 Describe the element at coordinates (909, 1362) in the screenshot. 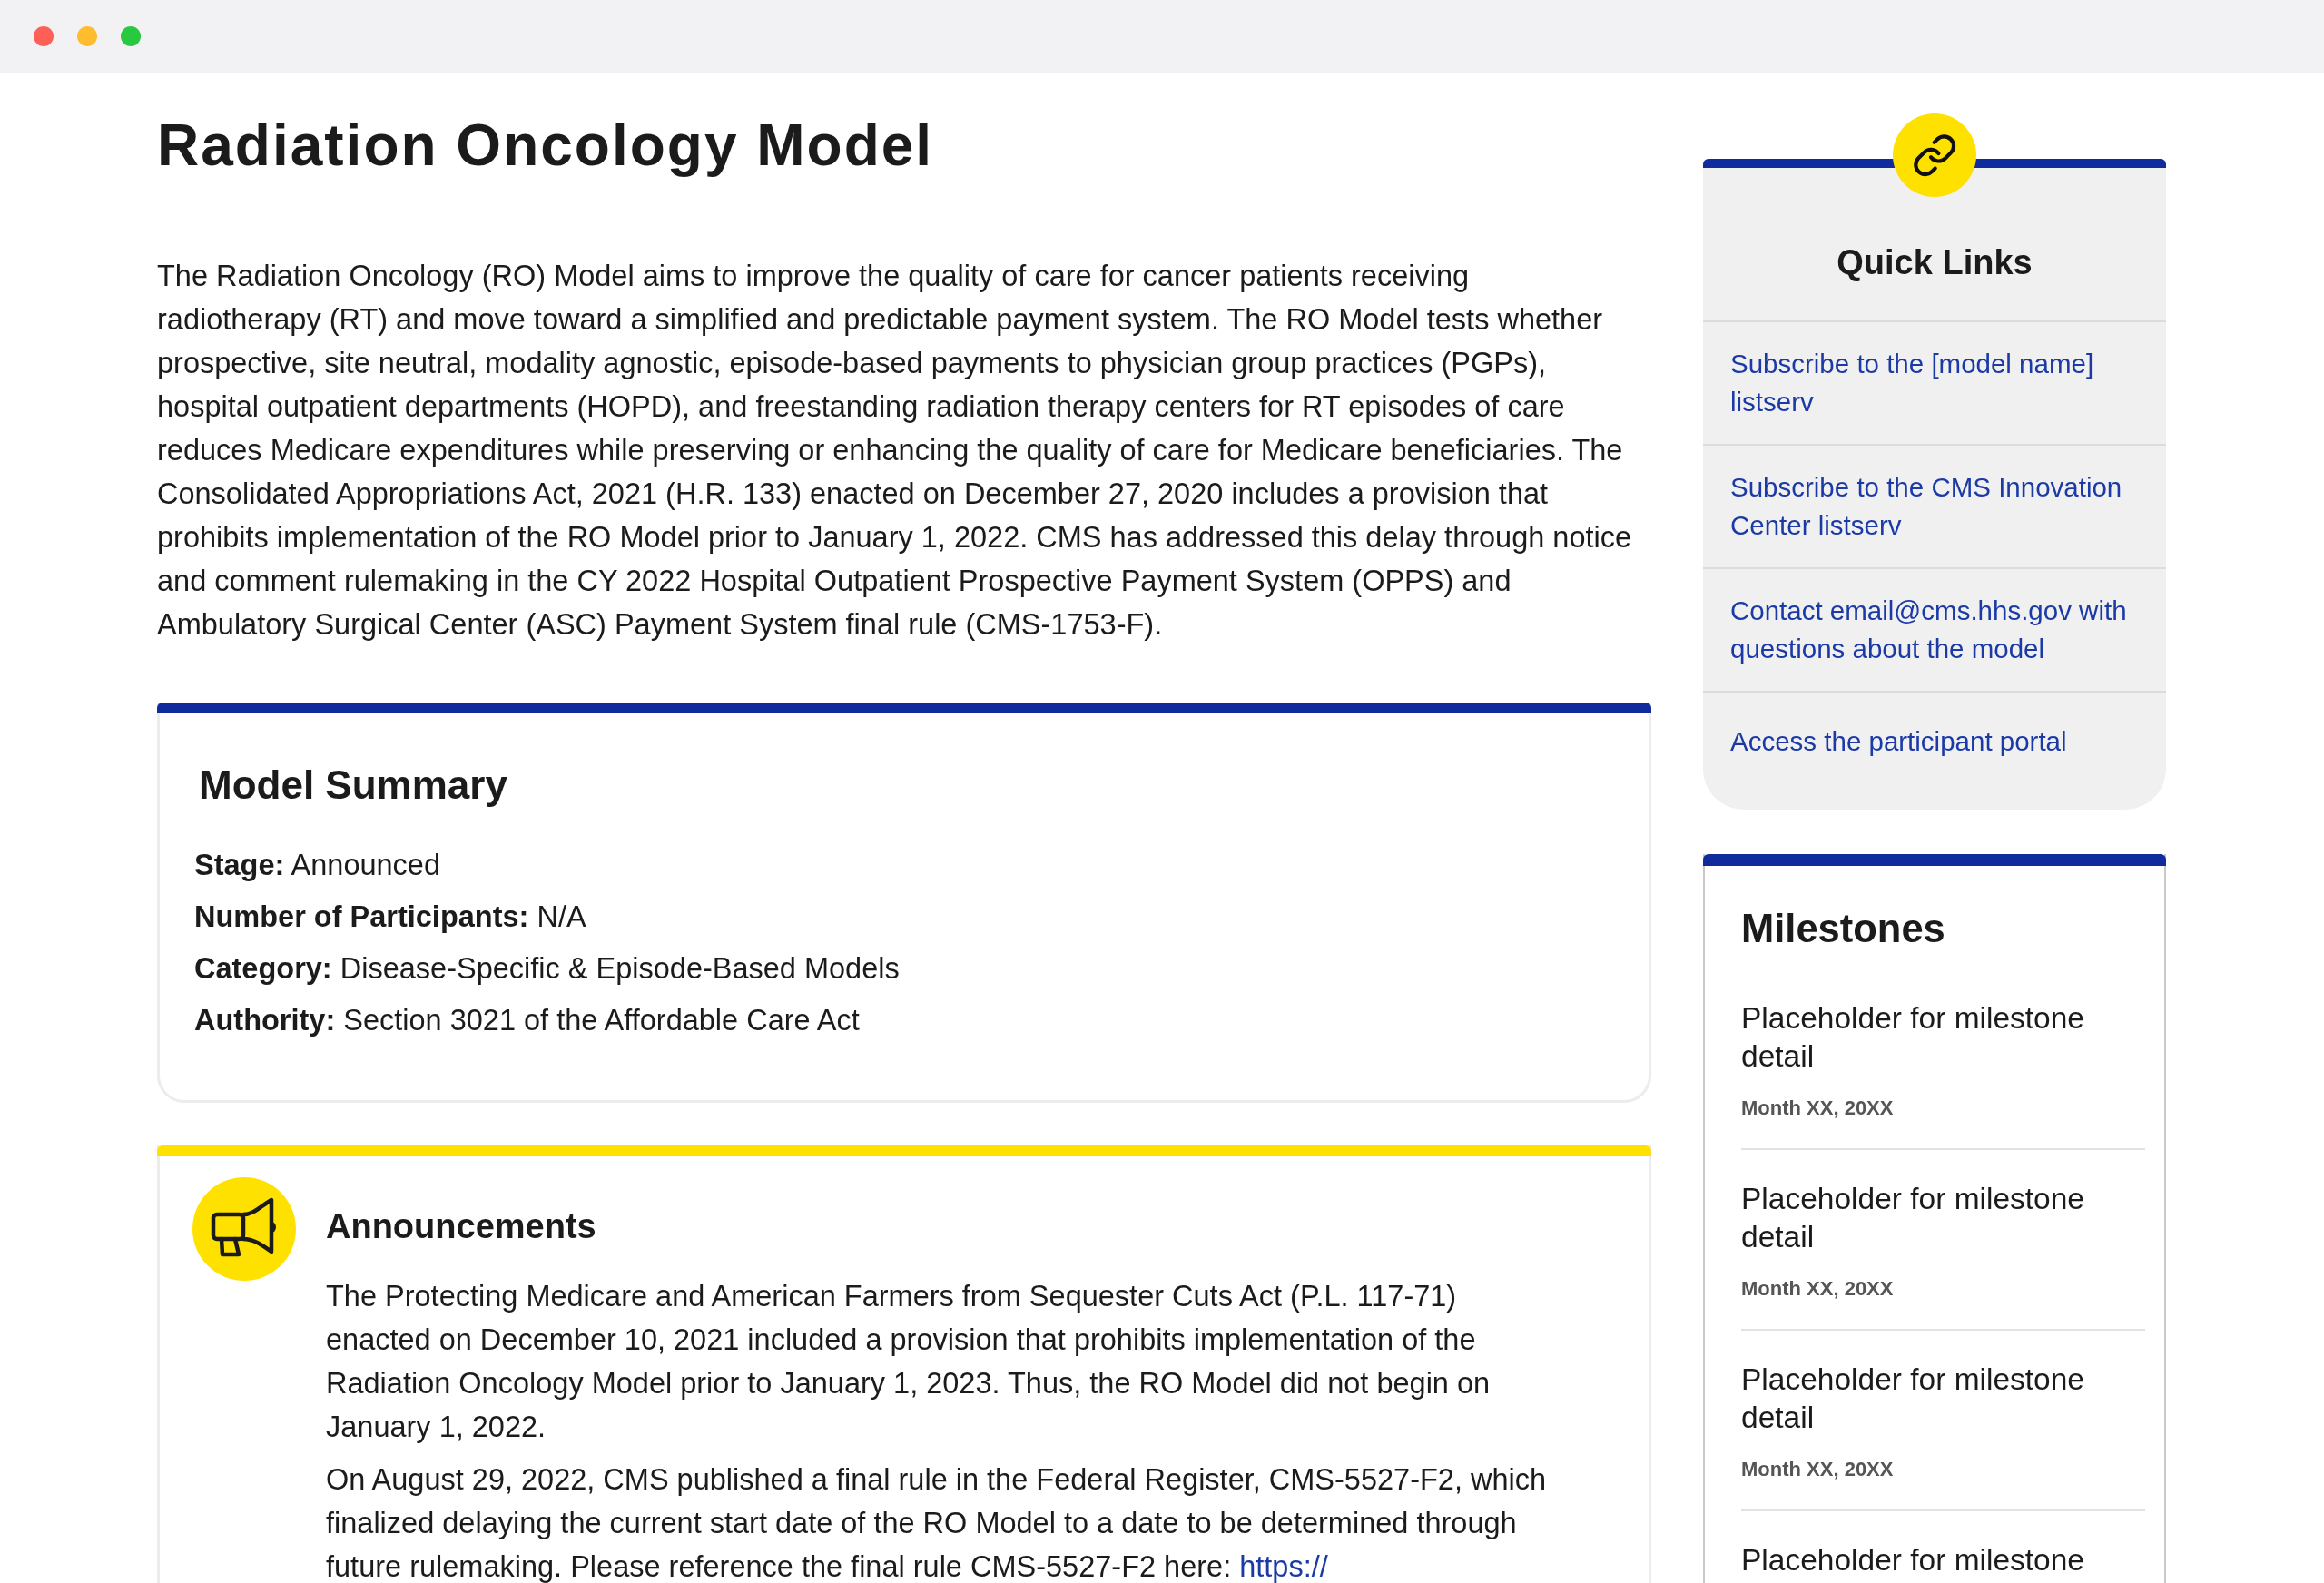

I see `announcement-paragraph: The Protecting Medicare and American Farmers from Sequester Cuts Act (P.L. 117-71) enacted on December 10, 2021 included a provision that prohibits implementation of the Radiation Oncology Model prior to January 1, 2023. Thus, the RO Model did not begin on January 1, 2022.` at that location.